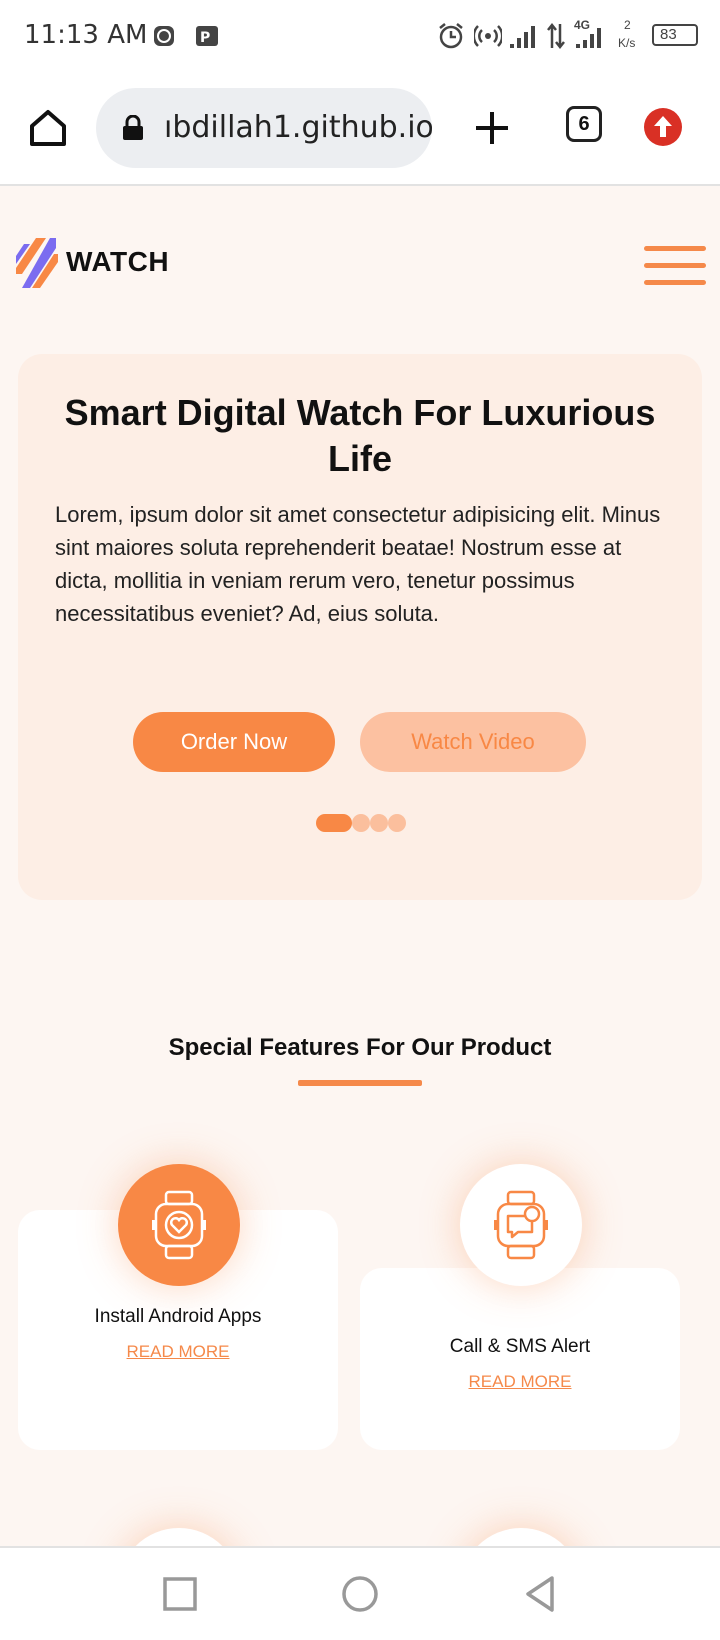 This screenshot has width=720, height=1640. I want to click on tab-switcher-button: 6, so click(584, 124).